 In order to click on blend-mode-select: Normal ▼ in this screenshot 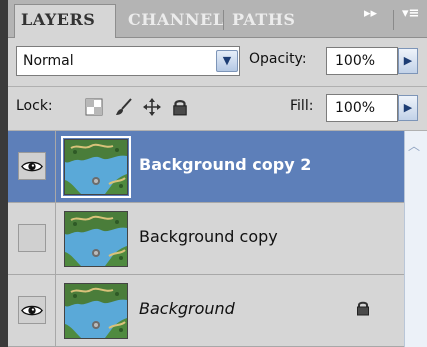, I will do `click(128, 61)`.